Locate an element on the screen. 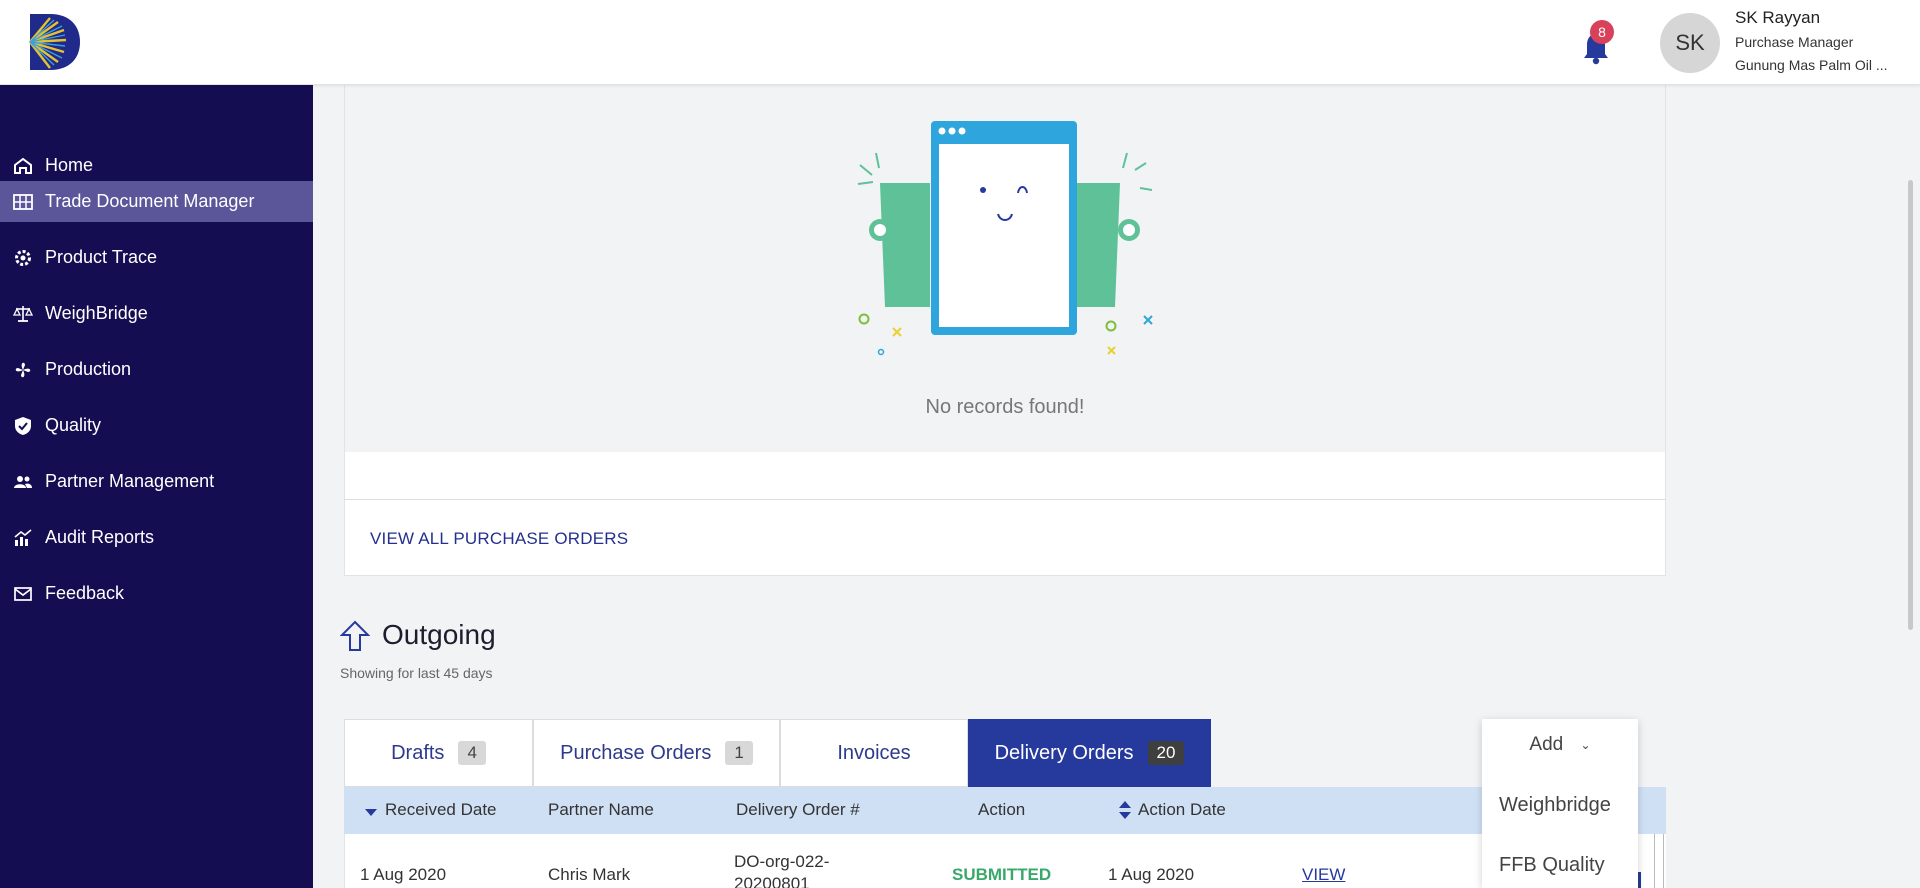 This screenshot has height=888, width=1920. sidebar-item-label: Home is located at coordinates (69, 165).